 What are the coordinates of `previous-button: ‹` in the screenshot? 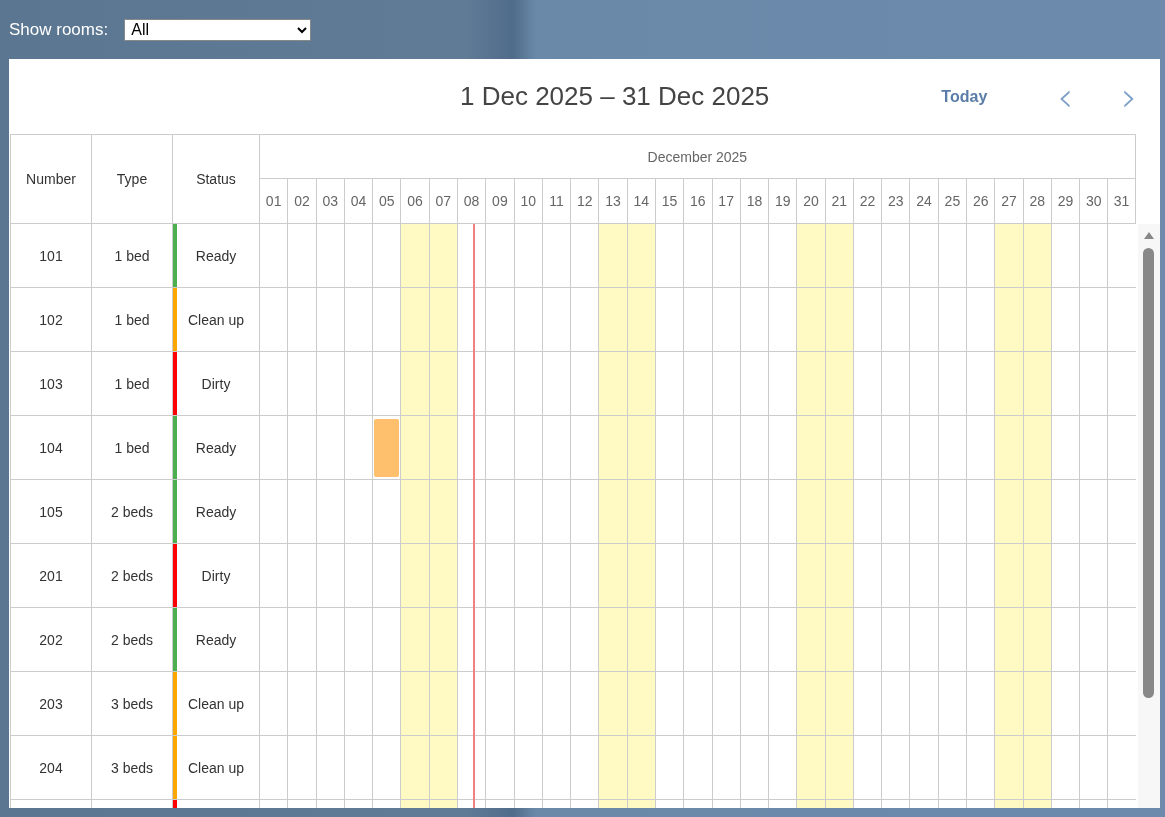 It's located at (1065, 96).